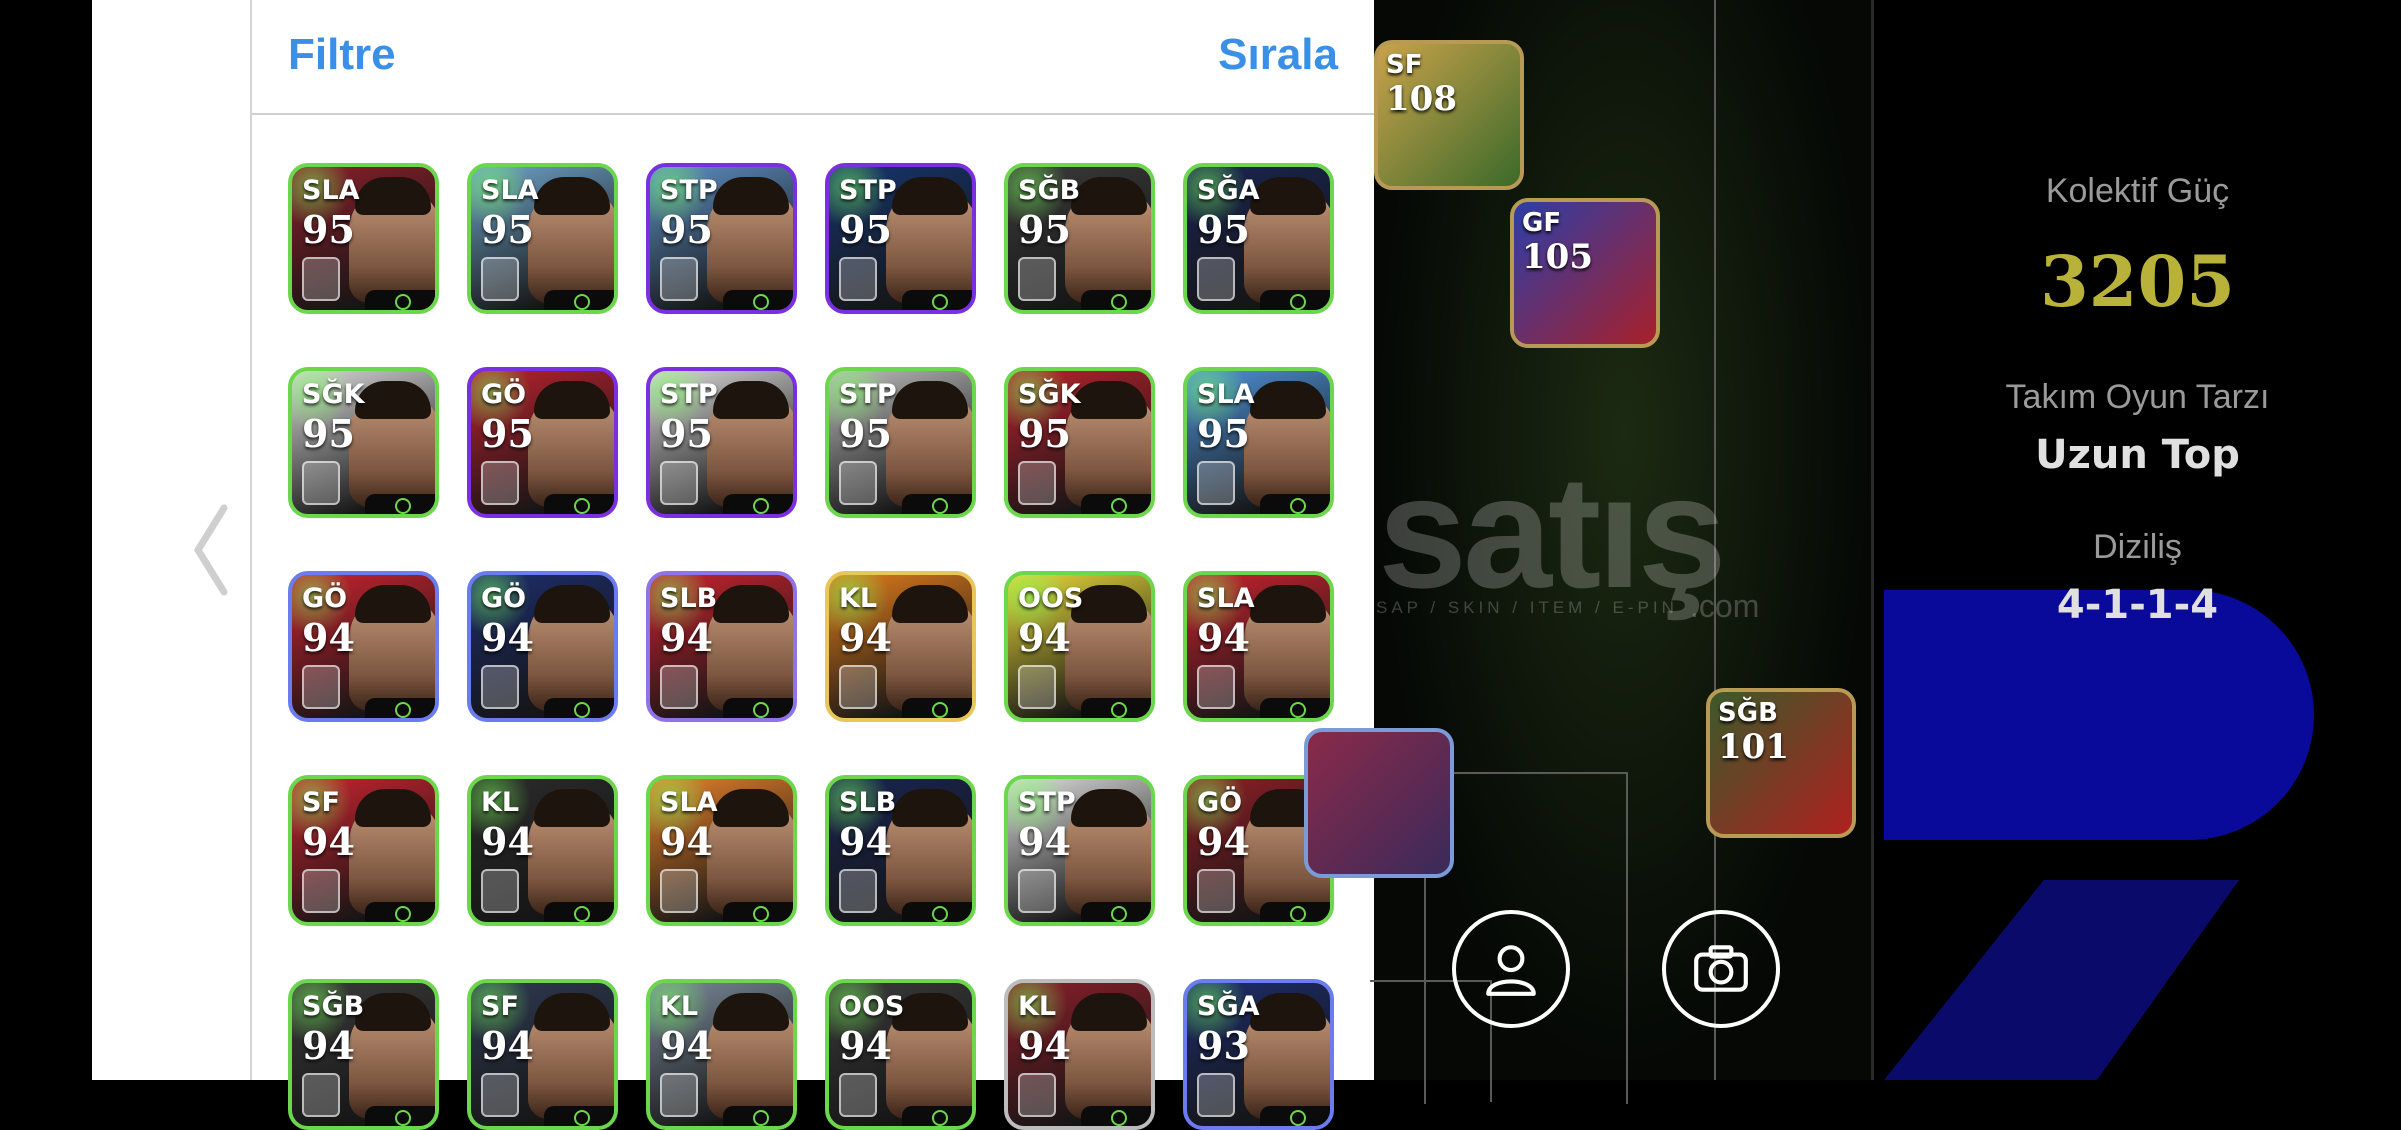 The height and width of the screenshot is (1130, 2401). What do you see at coordinates (363, 1054) in the screenshot?
I see `player-card: SĞB 94` at bounding box center [363, 1054].